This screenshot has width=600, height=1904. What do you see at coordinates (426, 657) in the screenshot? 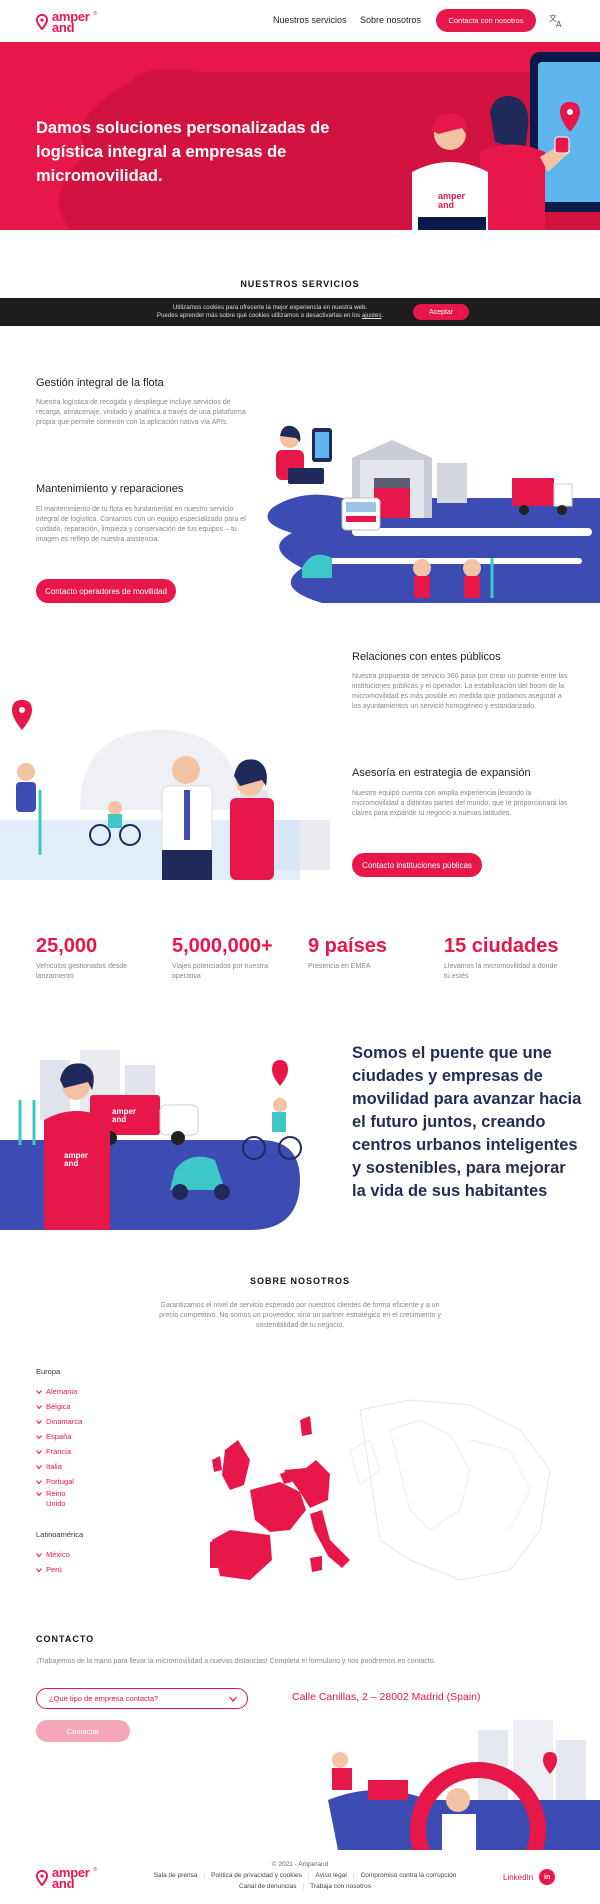
I see `service-public-relations-title: Relaciones con entes públicos` at bounding box center [426, 657].